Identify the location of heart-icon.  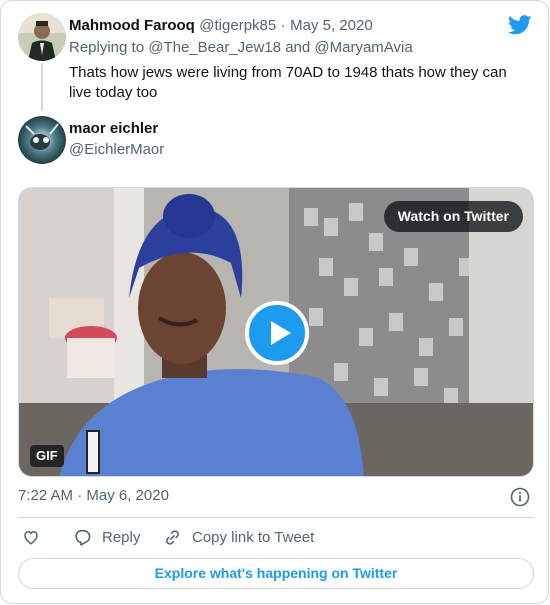
(31, 537).